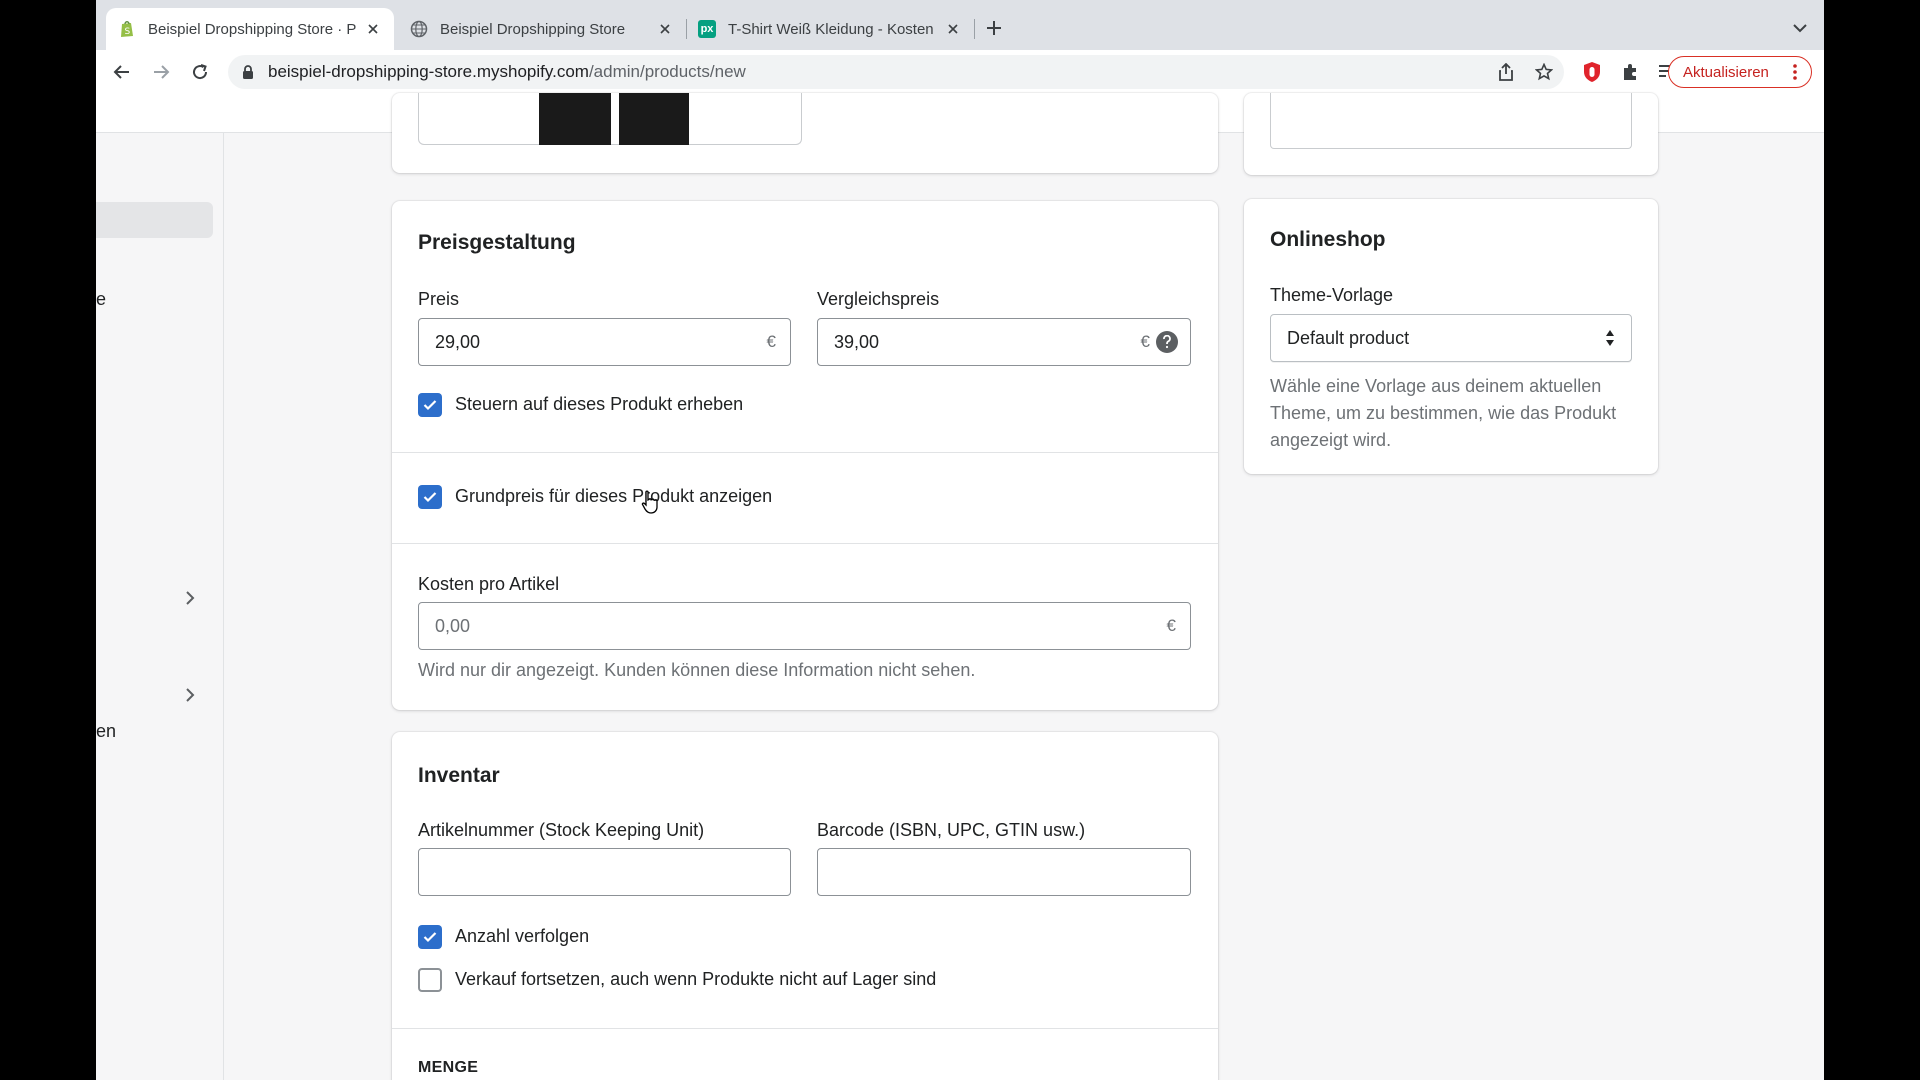 This screenshot has width=1920, height=1080. I want to click on cost-per-item-label: Kosten pro Artikel, so click(489, 584).